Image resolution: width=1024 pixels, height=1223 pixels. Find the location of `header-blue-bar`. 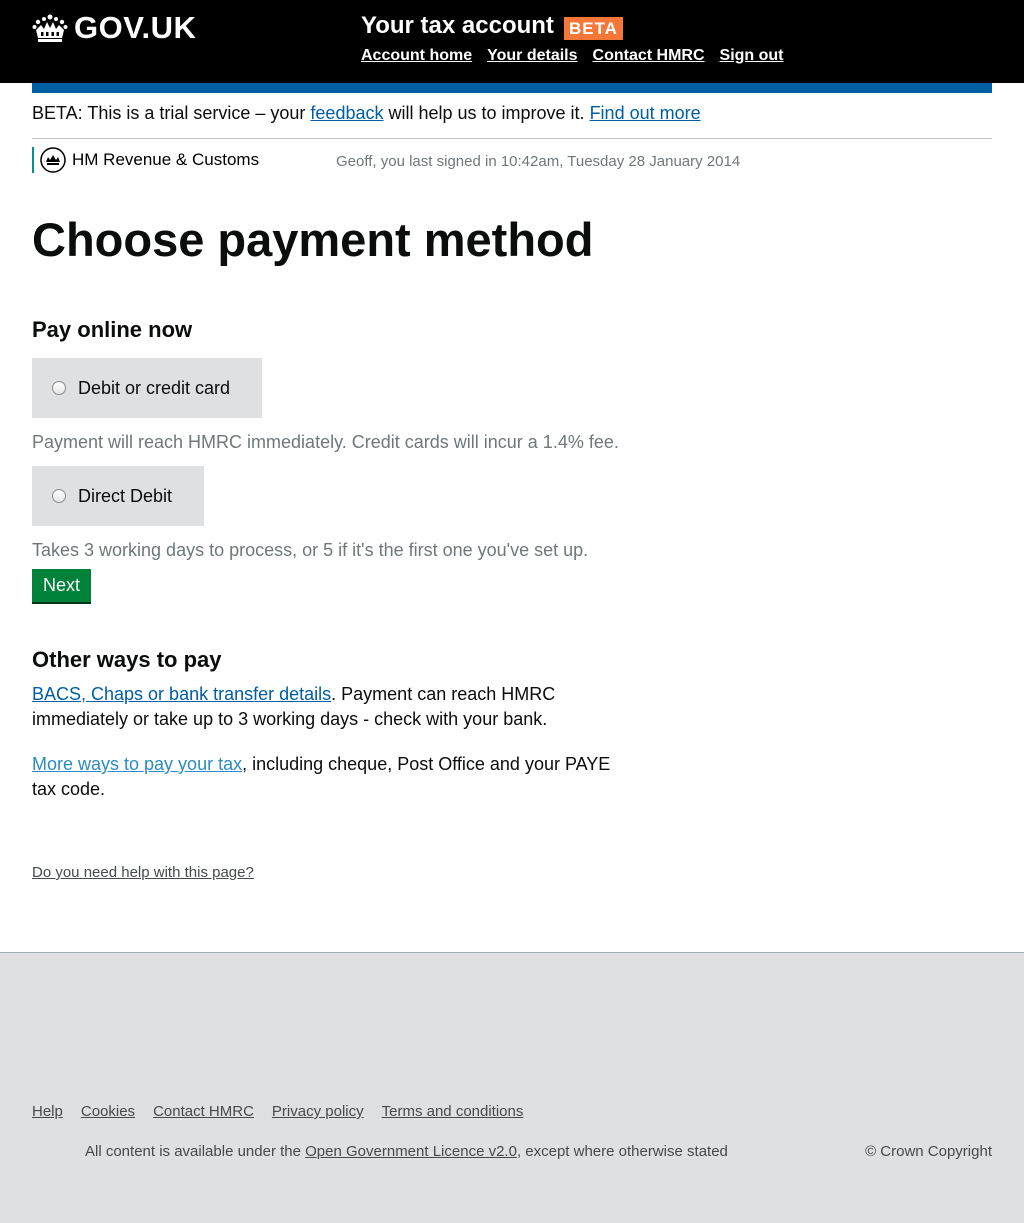

header-blue-bar is located at coordinates (512, 88).